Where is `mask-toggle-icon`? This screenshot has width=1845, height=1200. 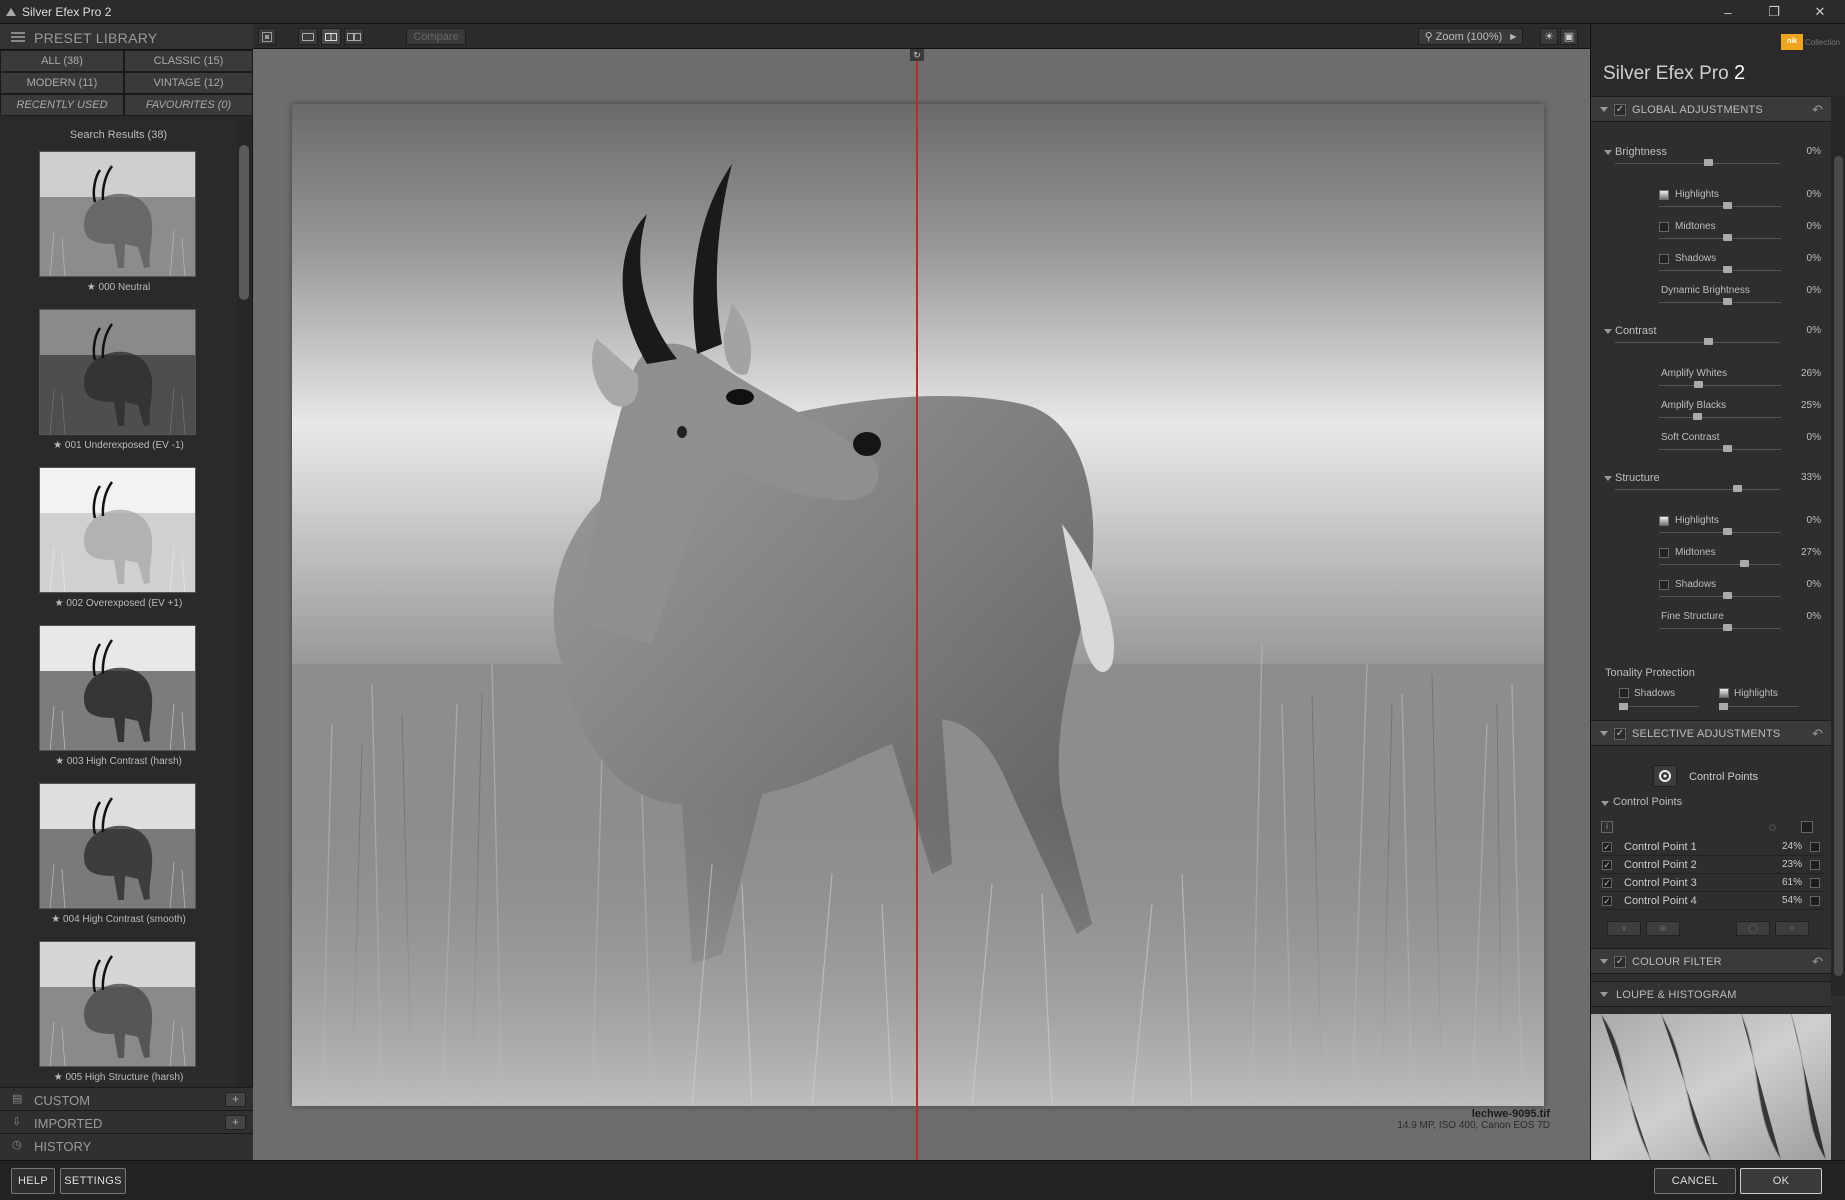 mask-toggle-icon is located at coordinates (1807, 827).